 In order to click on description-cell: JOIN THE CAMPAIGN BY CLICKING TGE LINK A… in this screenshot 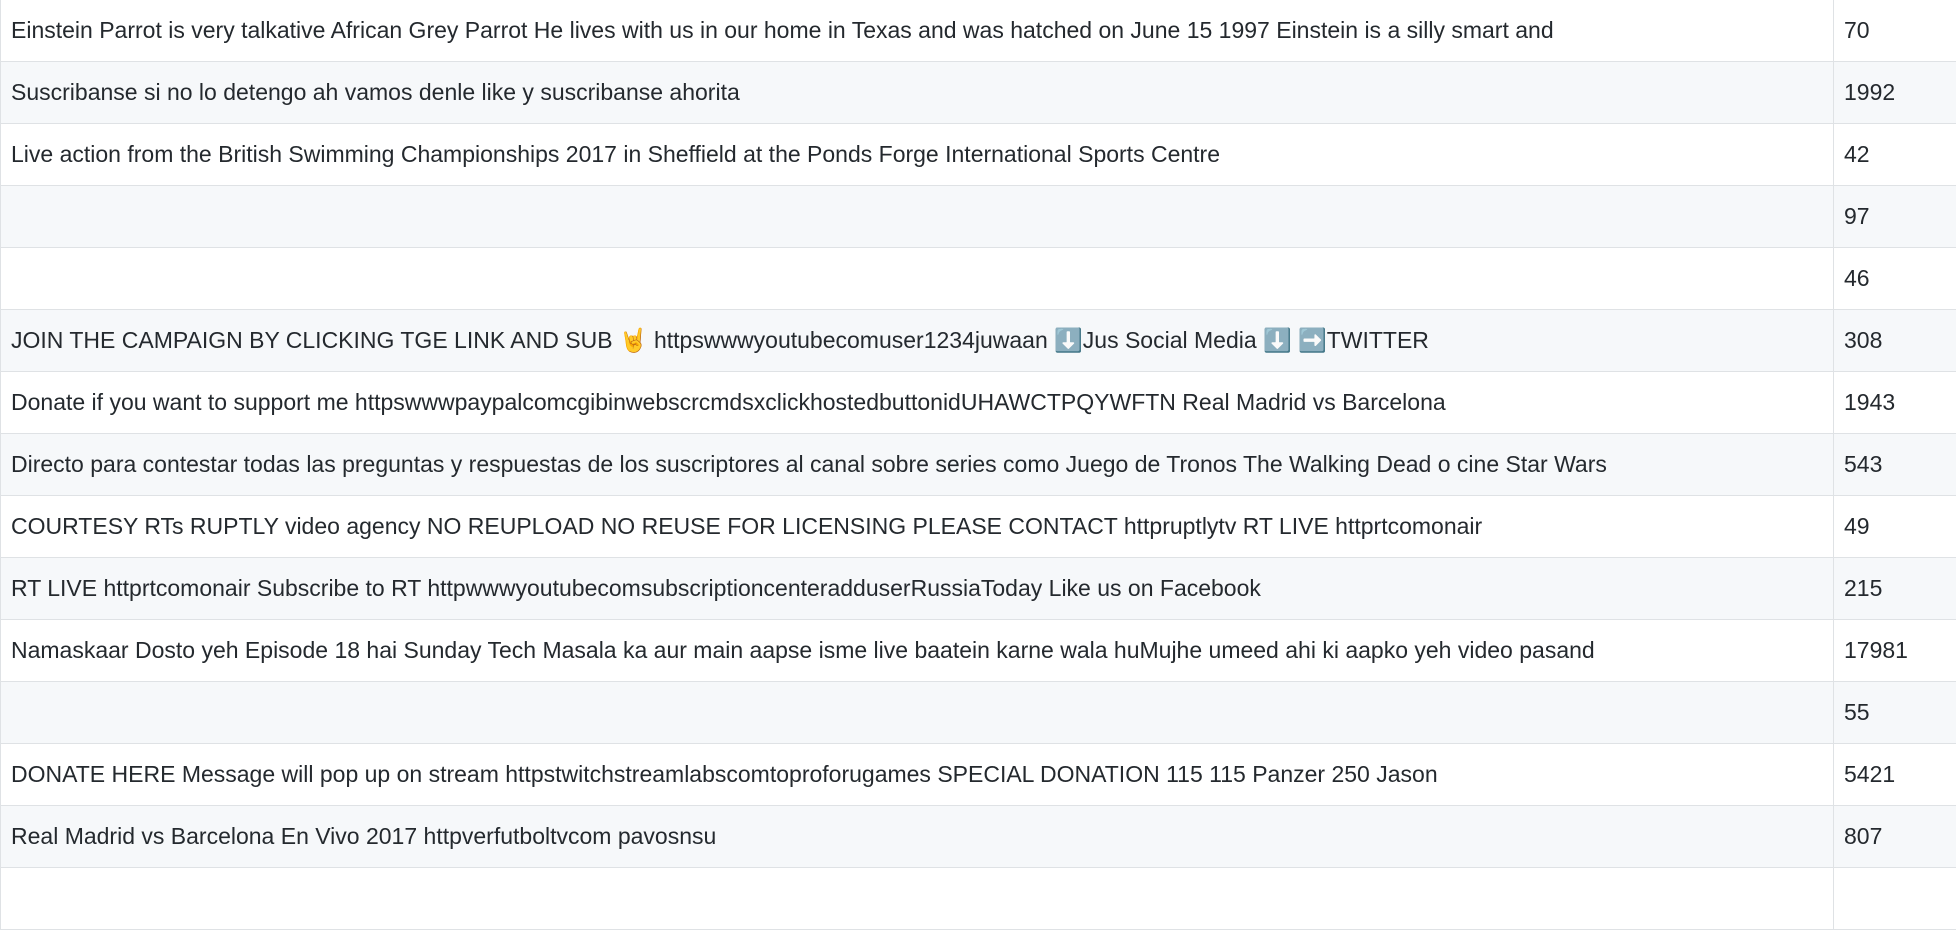, I will do `click(917, 341)`.